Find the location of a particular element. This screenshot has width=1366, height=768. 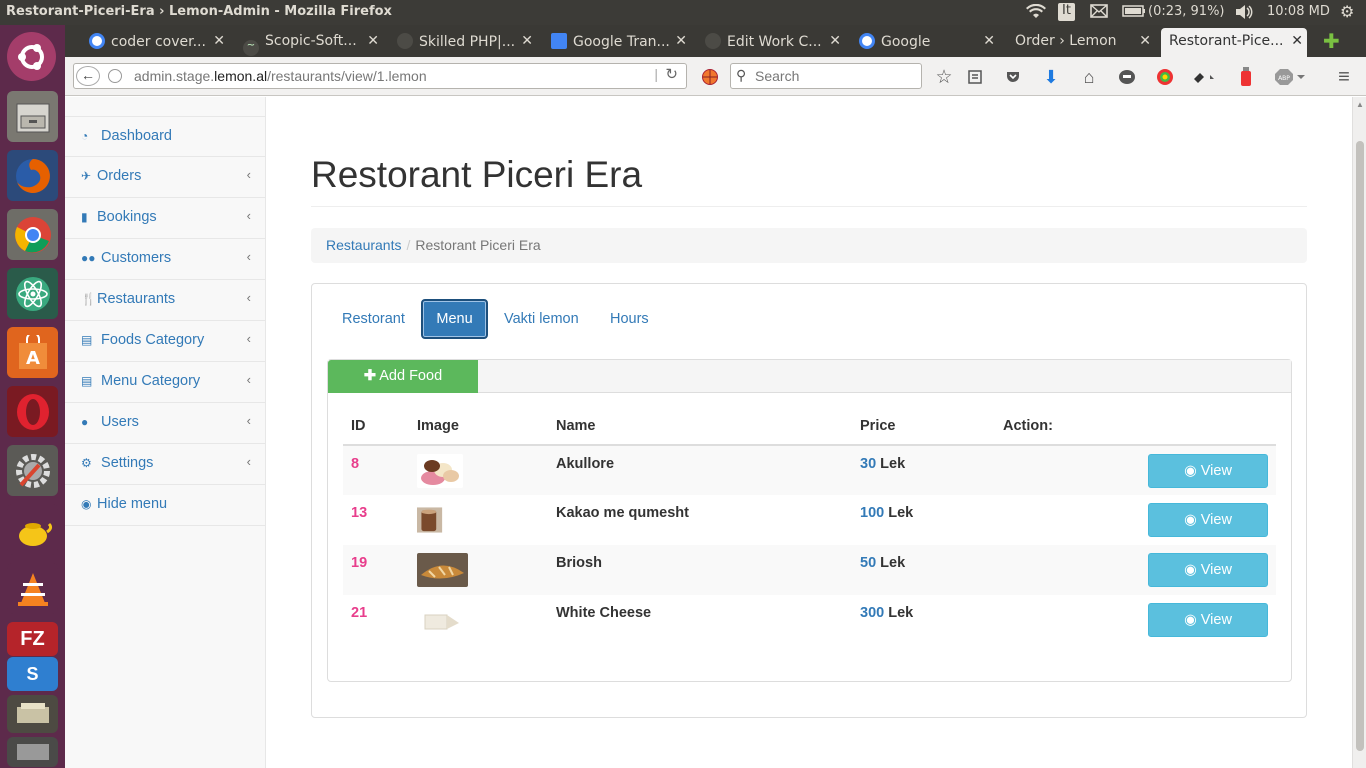

price-value: 300 is located at coordinates (872, 613).